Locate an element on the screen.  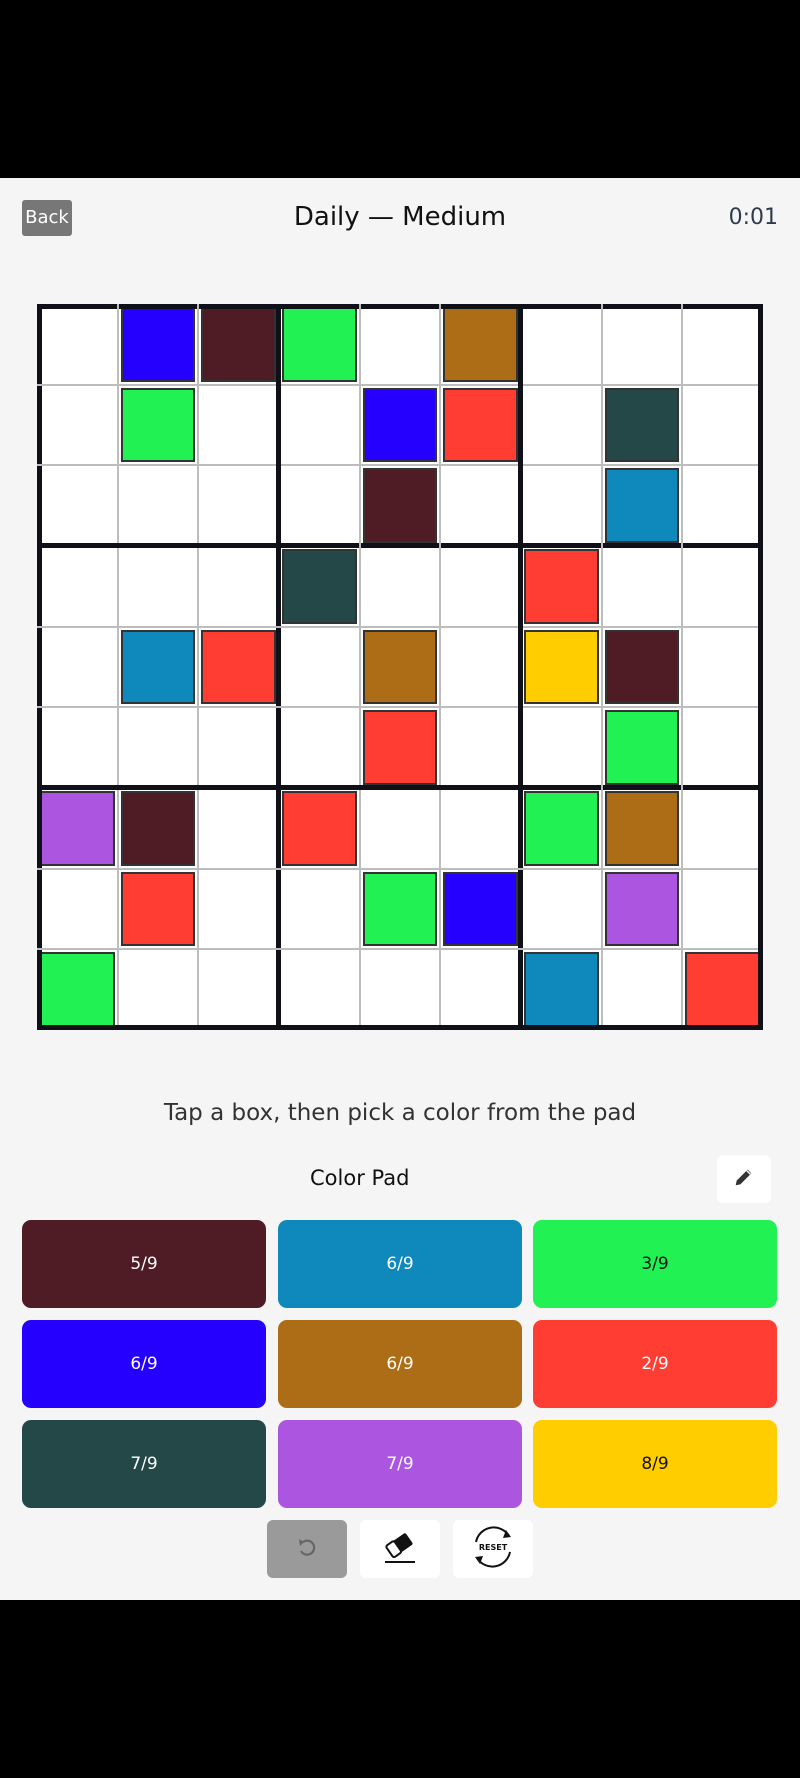
color-swatch-brown: 6/9 is located at coordinates (400, 1364).